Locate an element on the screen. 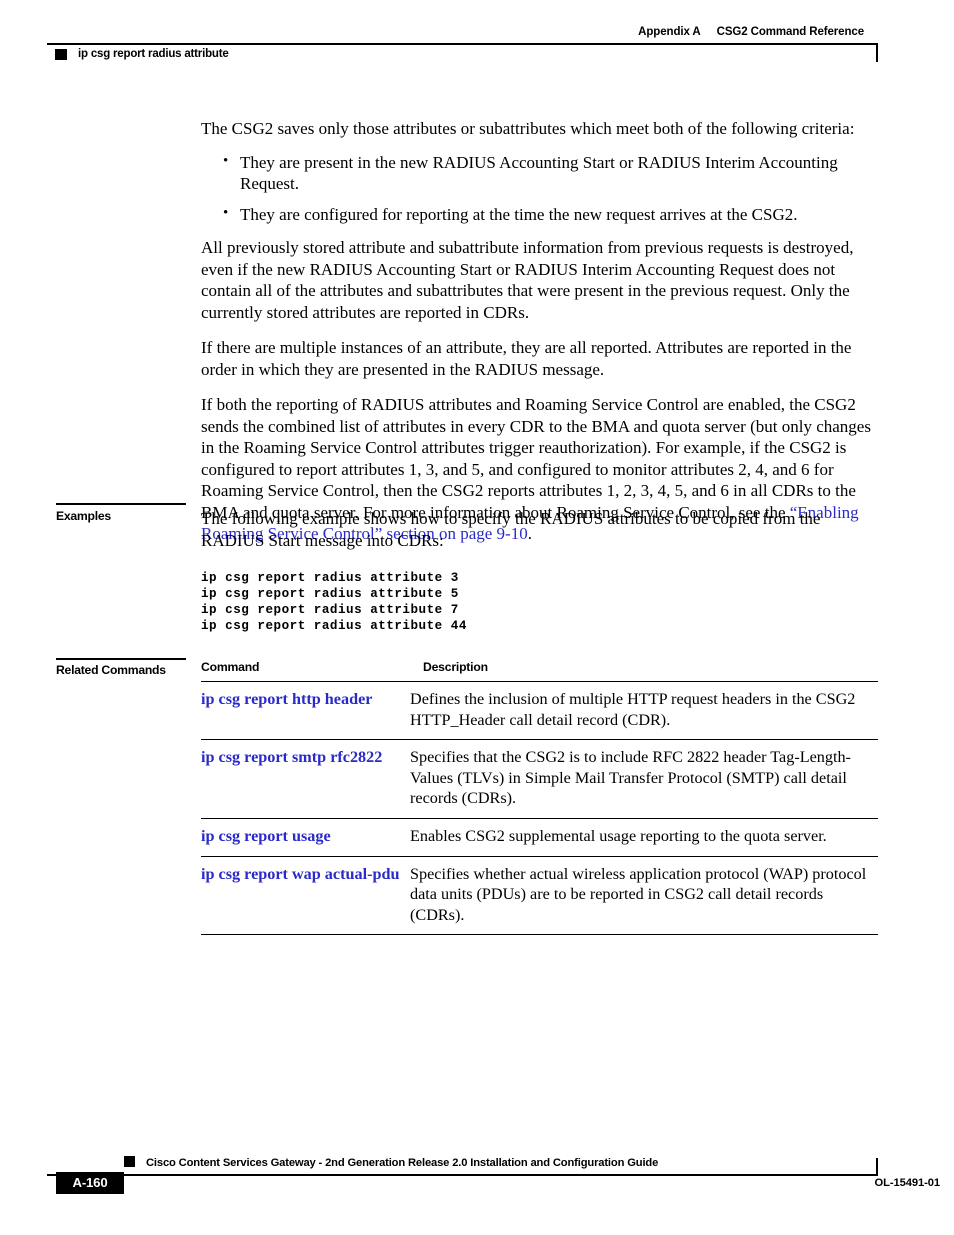  document-number: OL-15491-01 is located at coordinates (907, 1183).